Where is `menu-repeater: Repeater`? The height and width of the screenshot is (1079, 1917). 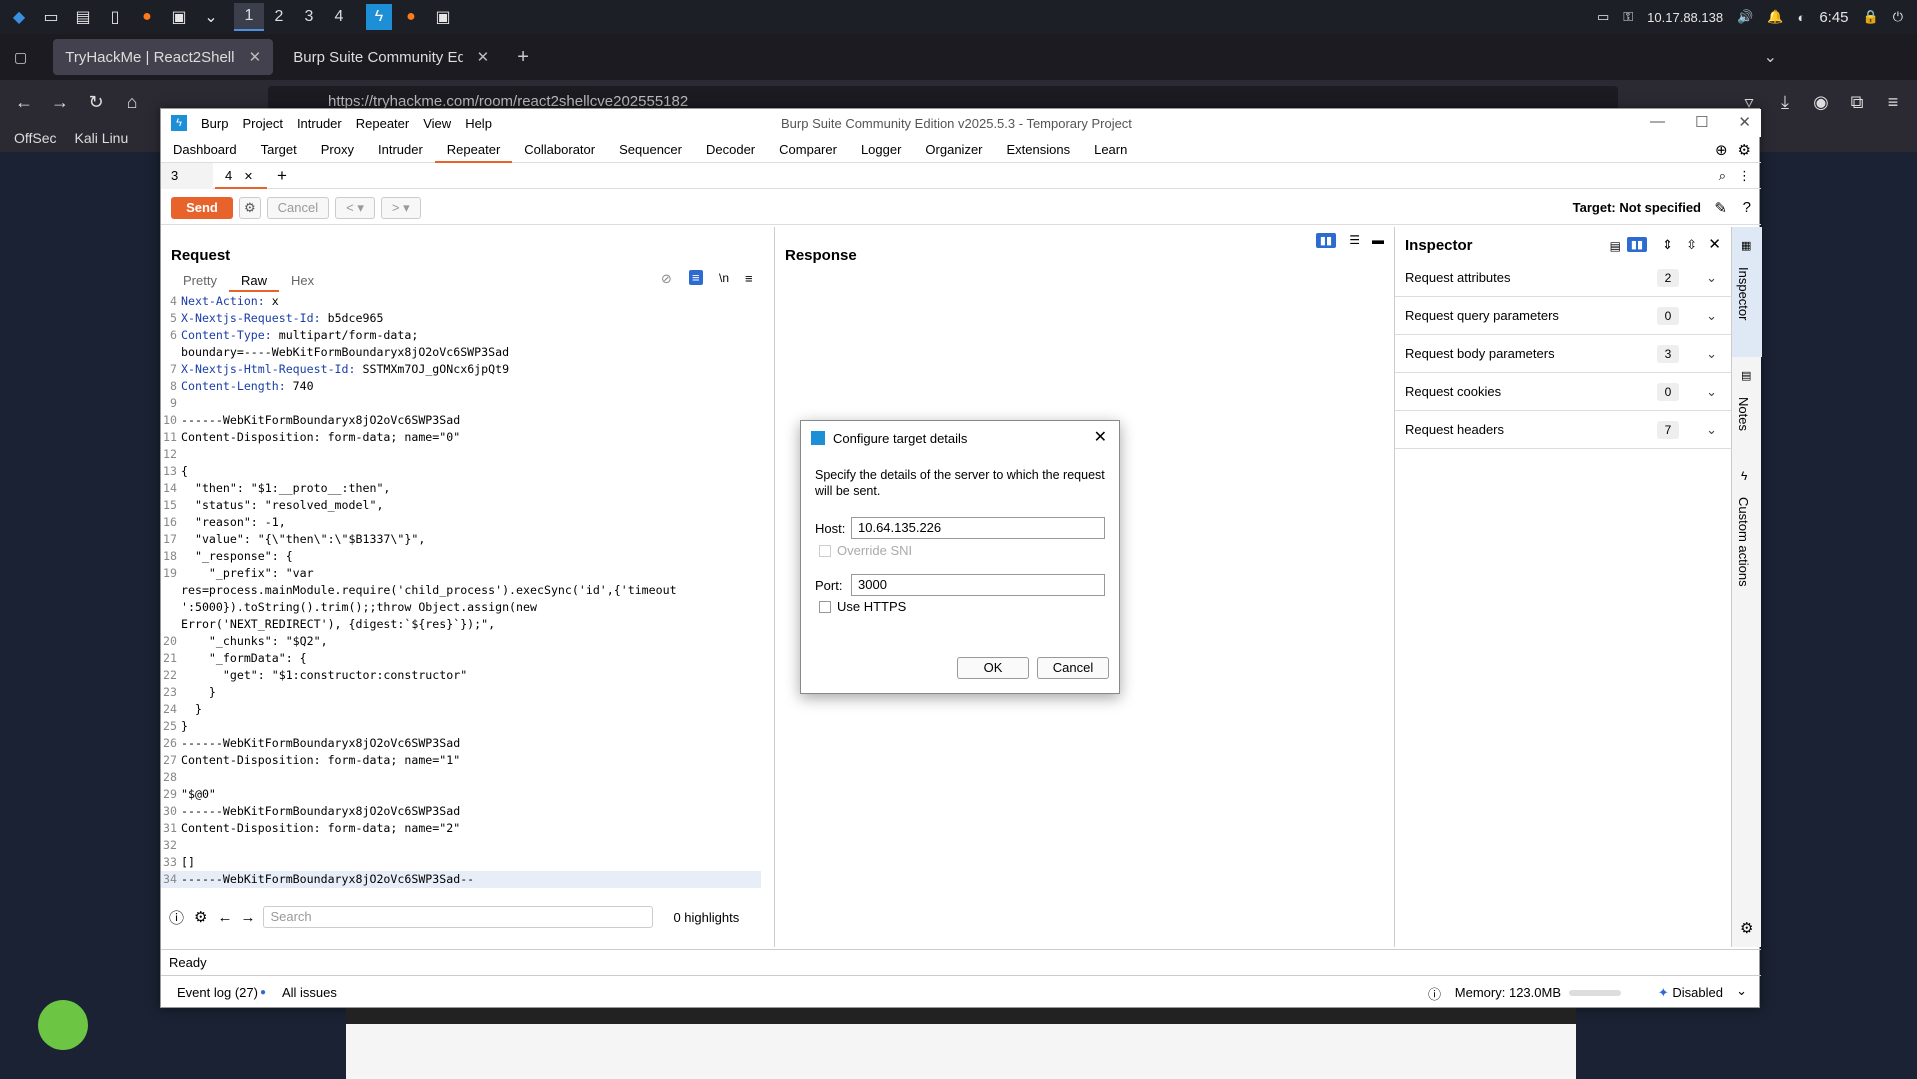
menu-repeater: Repeater is located at coordinates (382, 123).